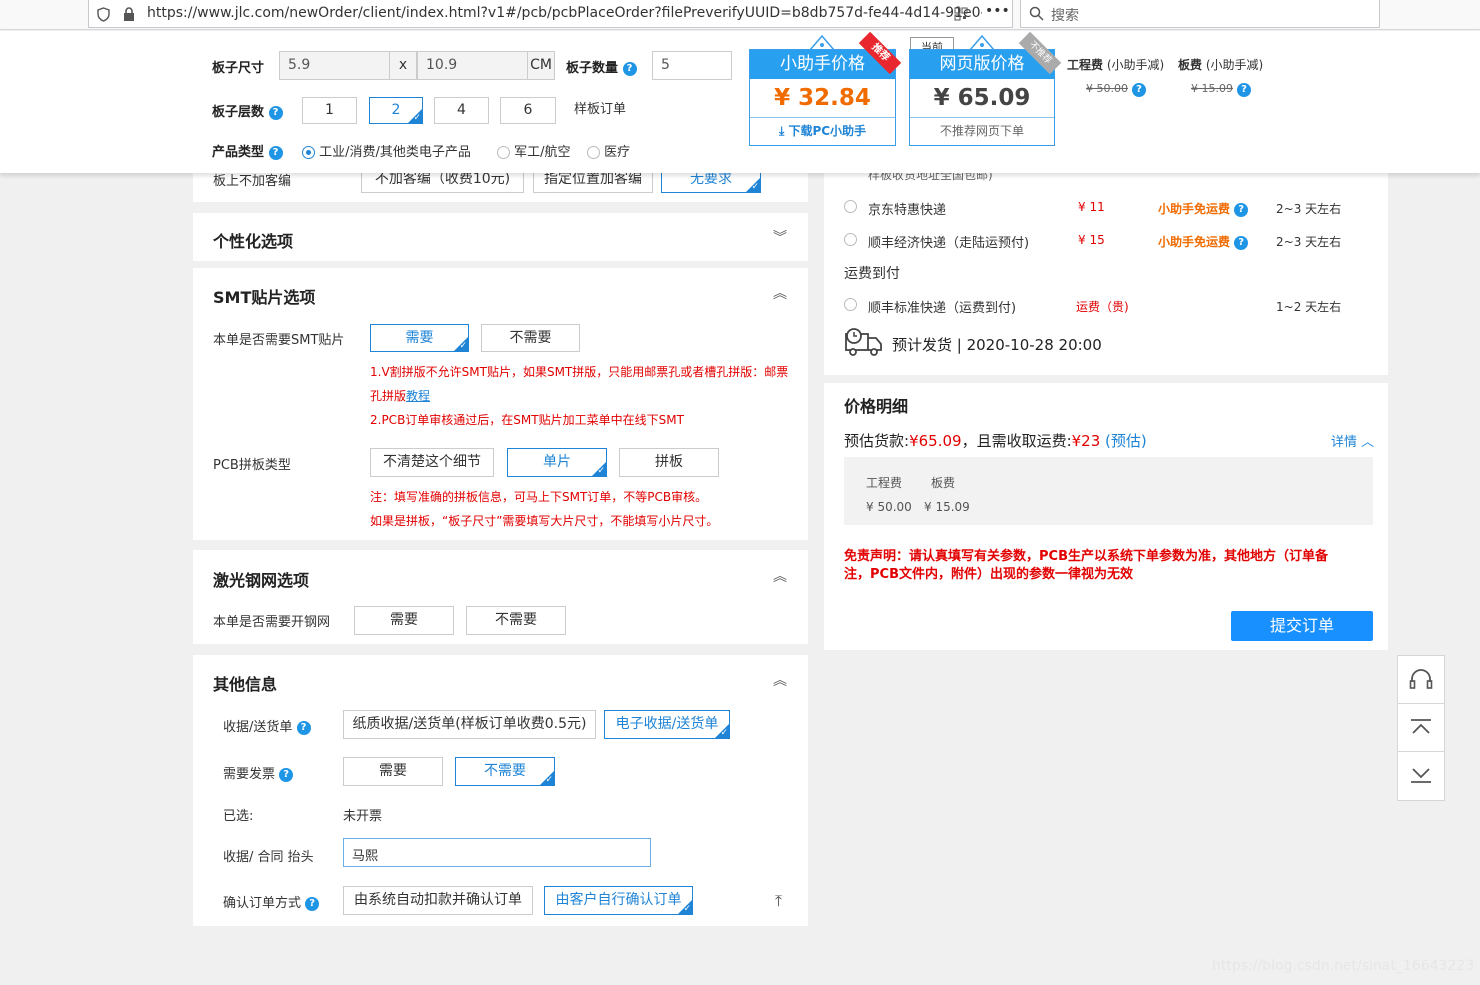  What do you see at coordinates (947, 507) in the screenshot?
I see `fee-col-value: ¥ 15.09` at bounding box center [947, 507].